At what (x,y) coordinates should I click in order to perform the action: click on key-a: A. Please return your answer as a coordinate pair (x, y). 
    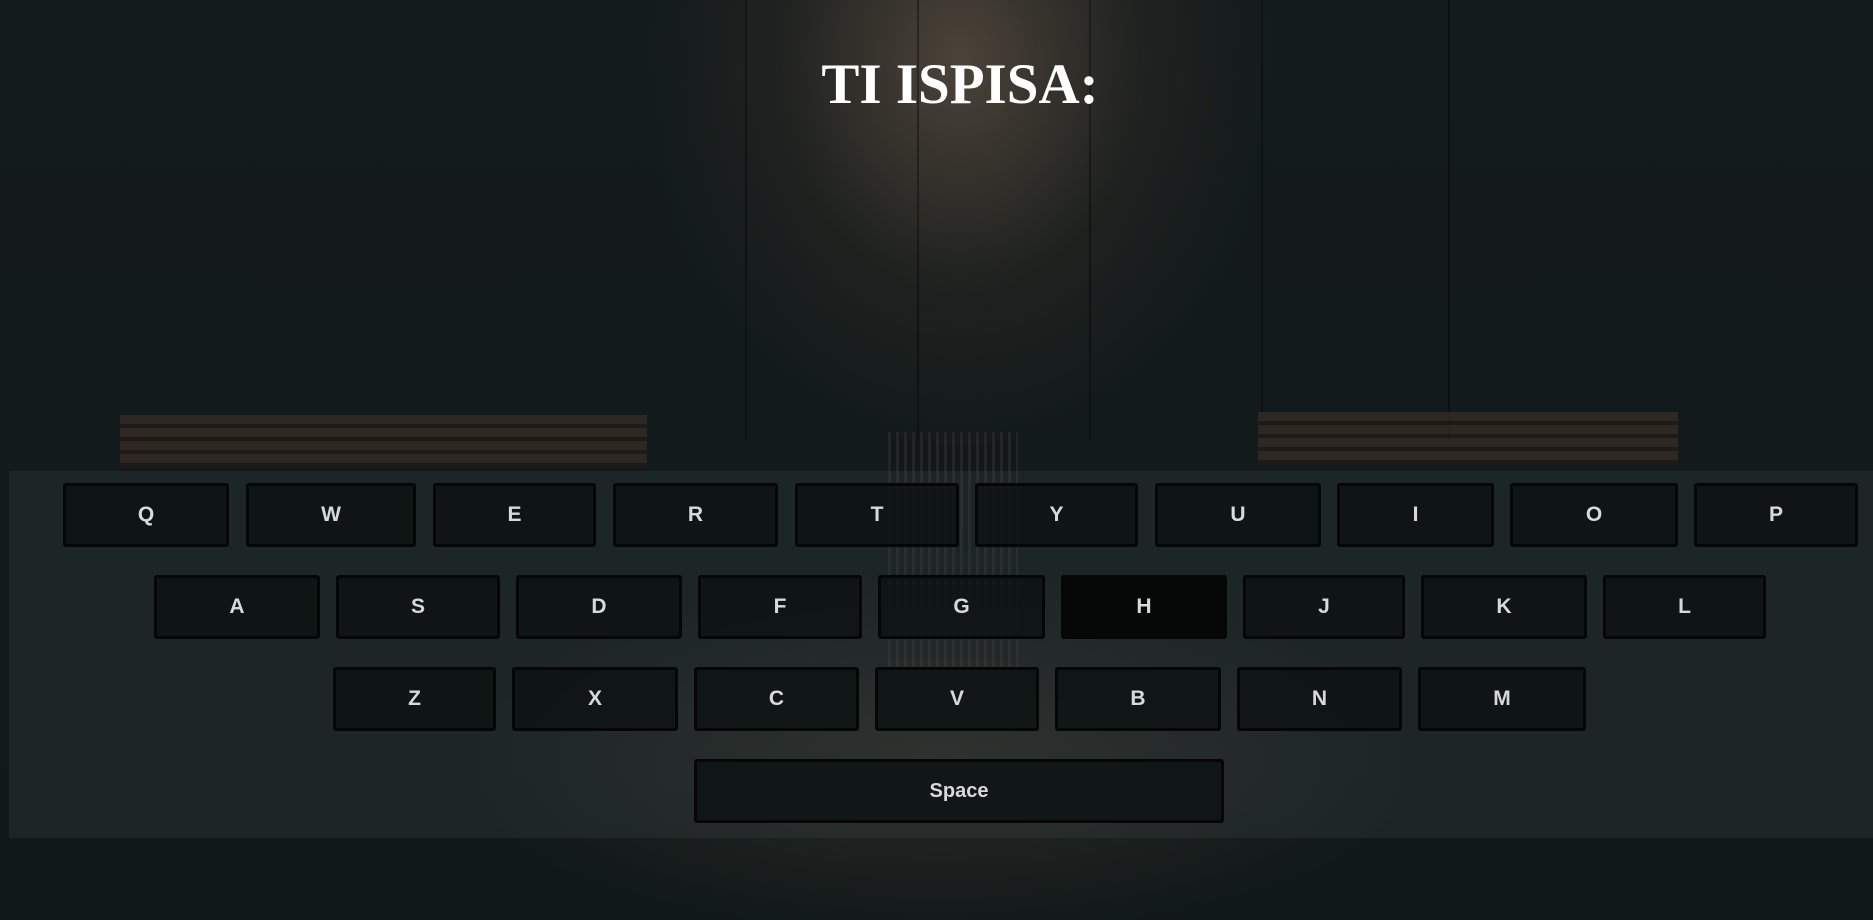
    Looking at the image, I should click on (237, 607).